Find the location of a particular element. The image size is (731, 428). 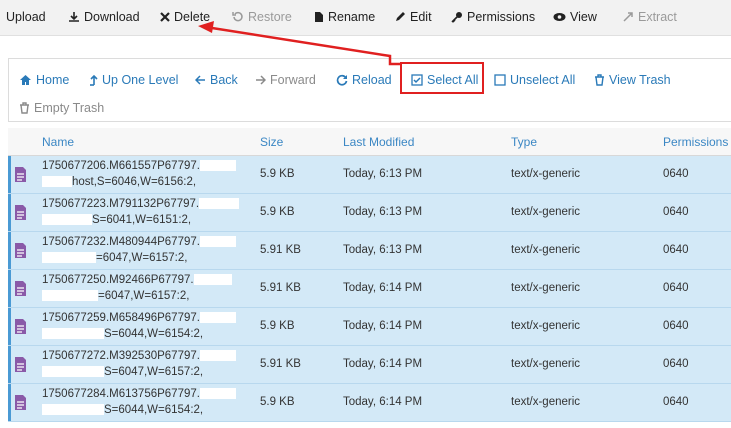

file-name-line2-text: S=6047,W=6157:2, is located at coordinates (154, 372).